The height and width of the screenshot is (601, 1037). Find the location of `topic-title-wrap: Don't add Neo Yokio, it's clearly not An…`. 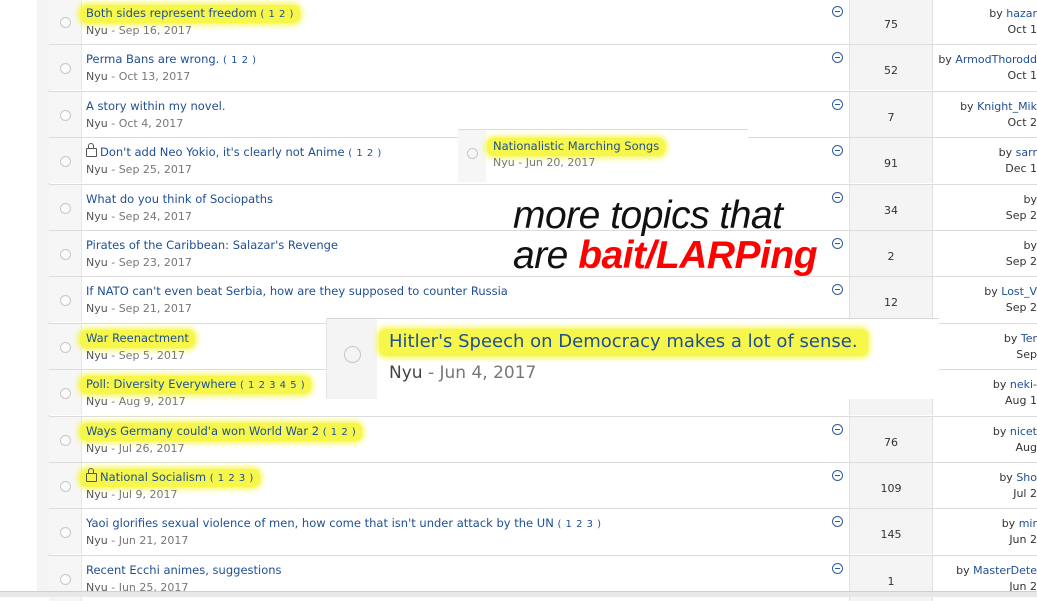

topic-title-wrap: Don't add Neo Yokio, it's clearly not An… is located at coordinates (234, 151).